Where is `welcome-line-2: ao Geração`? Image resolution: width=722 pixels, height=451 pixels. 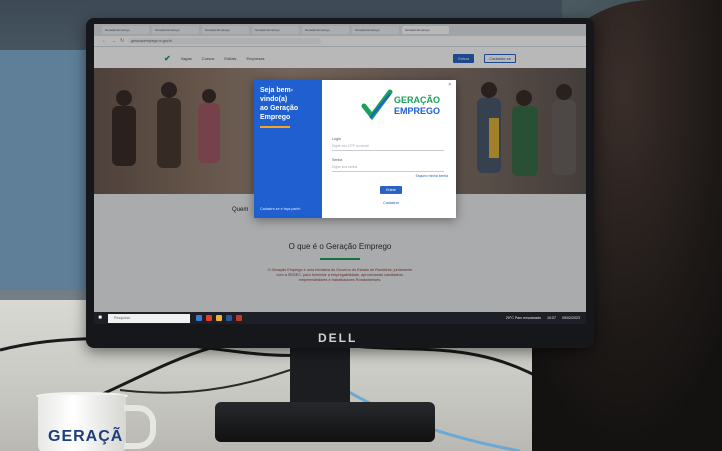 welcome-line-2: ao Geração is located at coordinates (279, 108).